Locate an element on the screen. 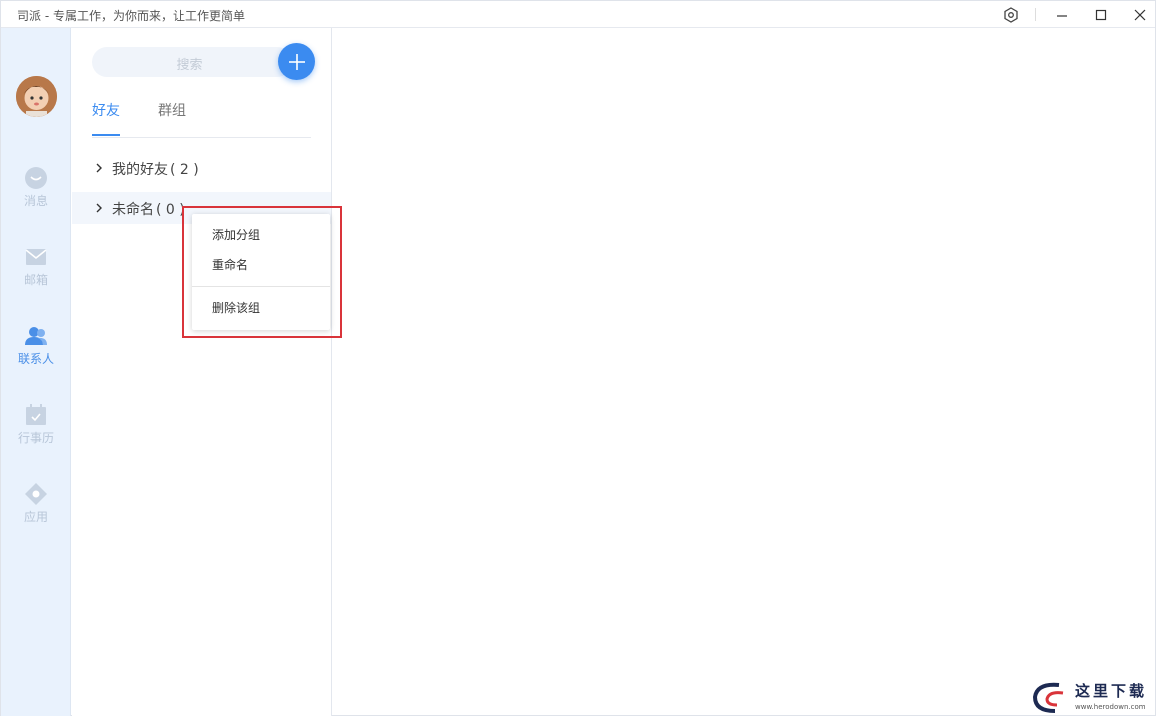 This screenshot has height=716, width=1156. settings-button is located at coordinates (1011, 14).